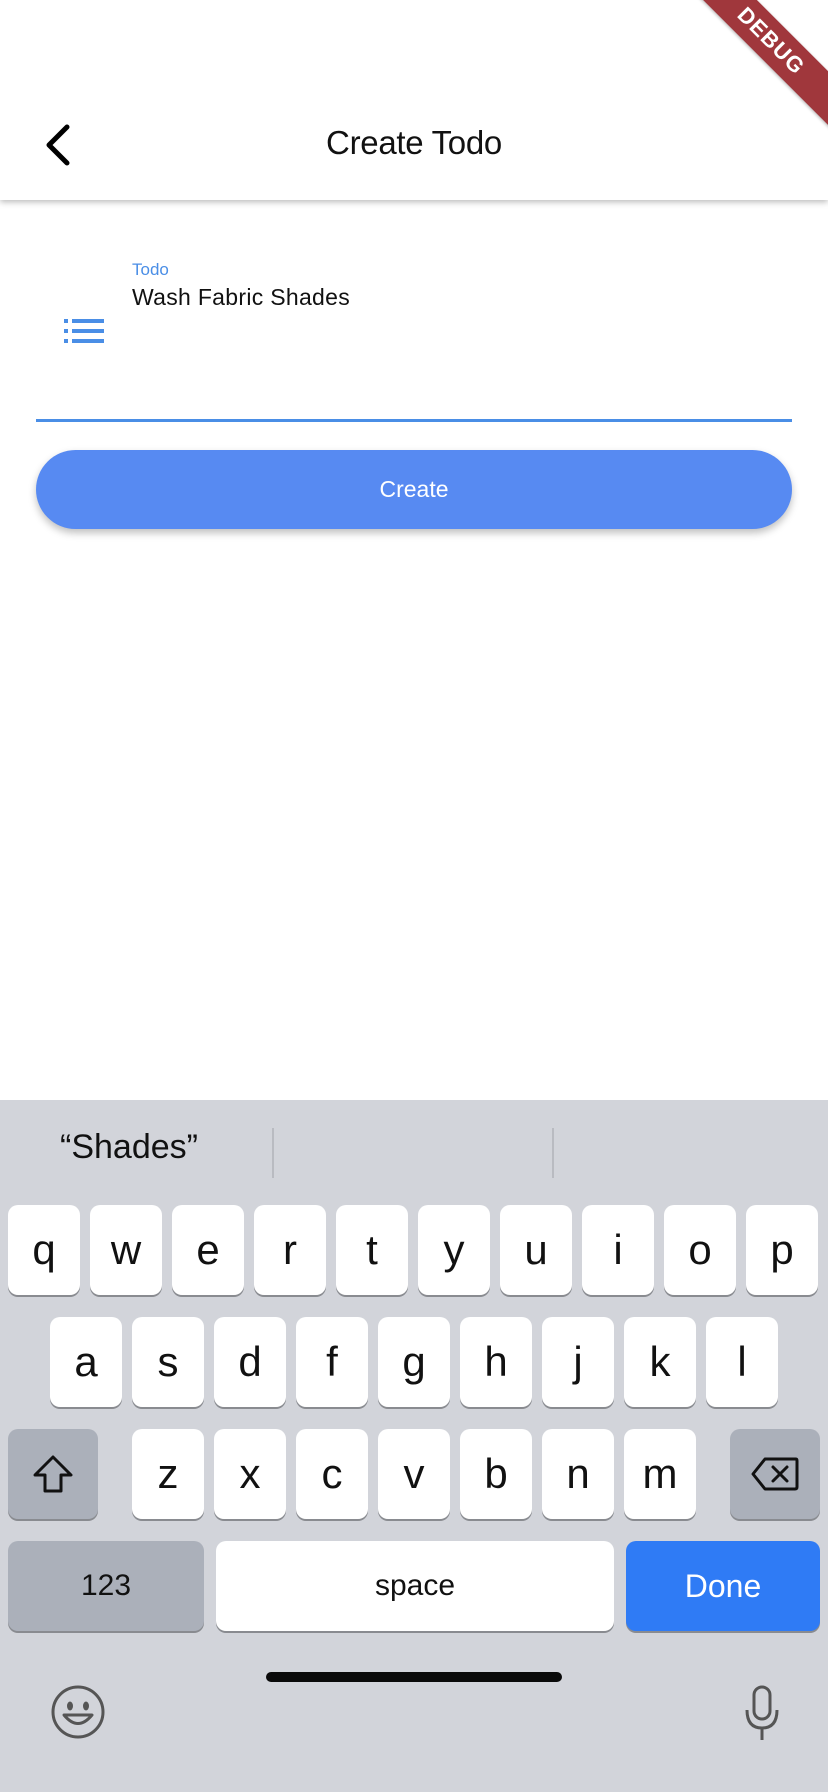 The height and width of the screenshot is (1792, 828). What do you see at coordinates (168, 1362) in the screenshot?
I see `key-s: s` at bounding box center [168, 1362].